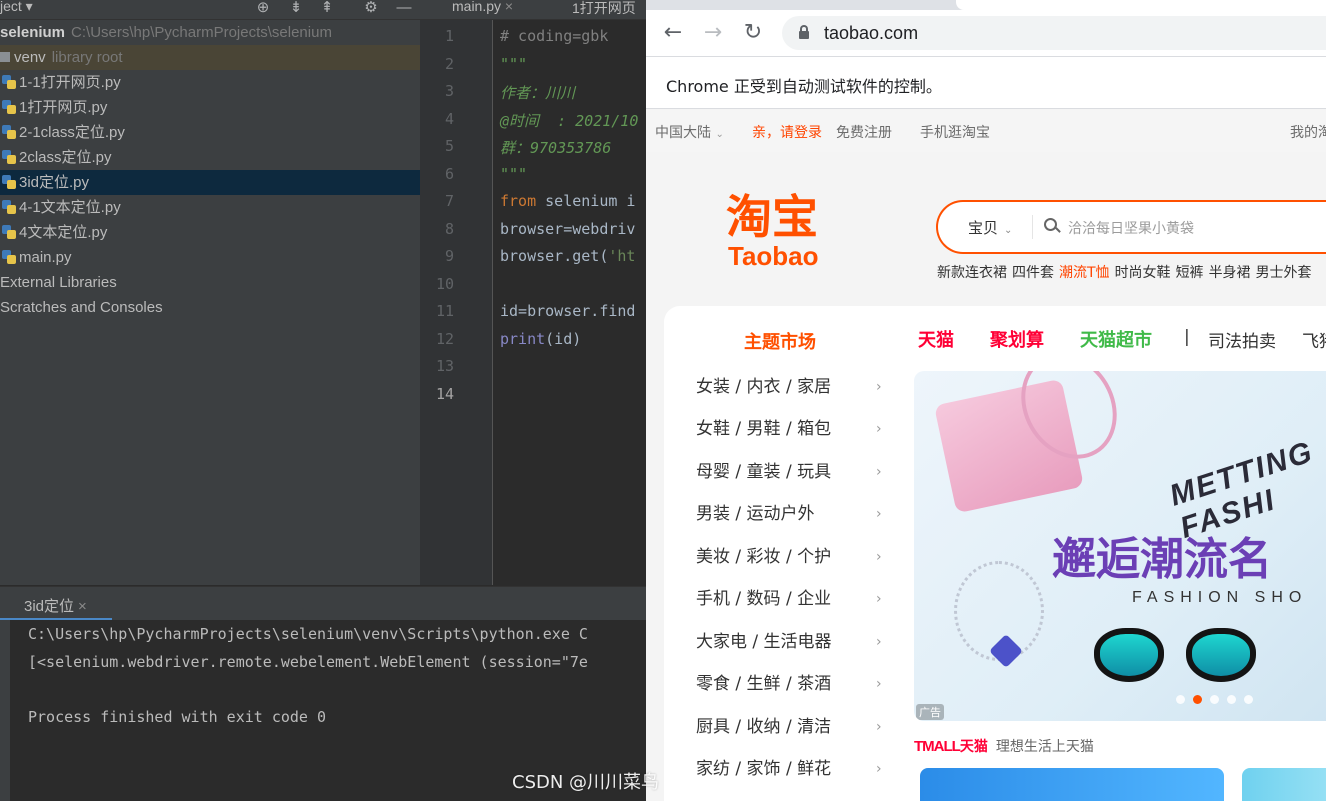  Describe the element at coordinates (990, 227) in the screenshot. I see `search-scope-dropdown: 宝贝 ⌄` at that location.